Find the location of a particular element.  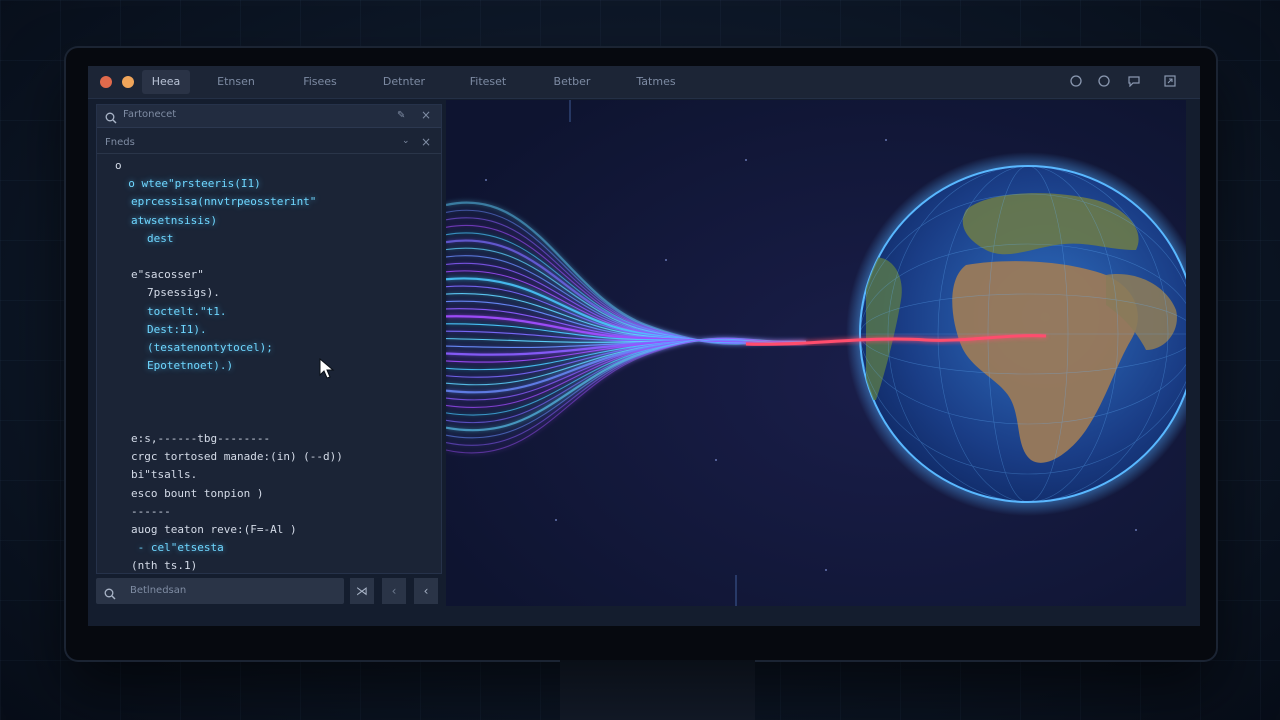

close-icon: × is located at coordinates (426, 115).